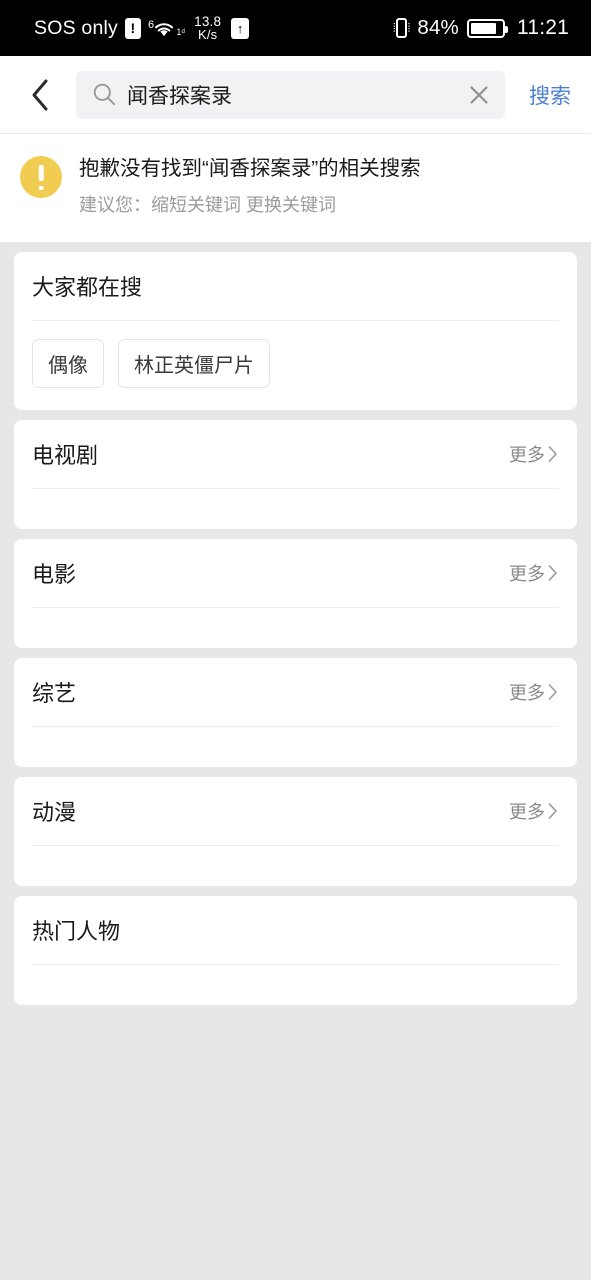  I want to click on section-title: 电影, so click(54, 574).